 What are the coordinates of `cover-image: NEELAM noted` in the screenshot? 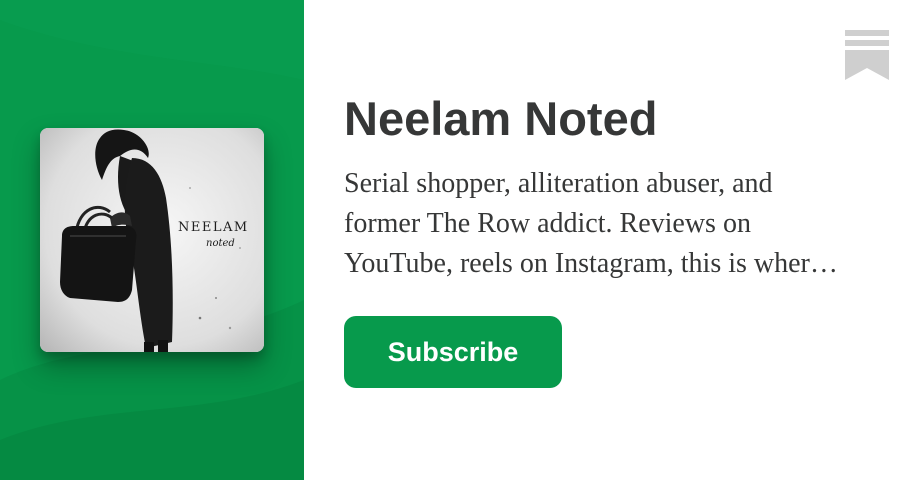 It's located at (152, 240).